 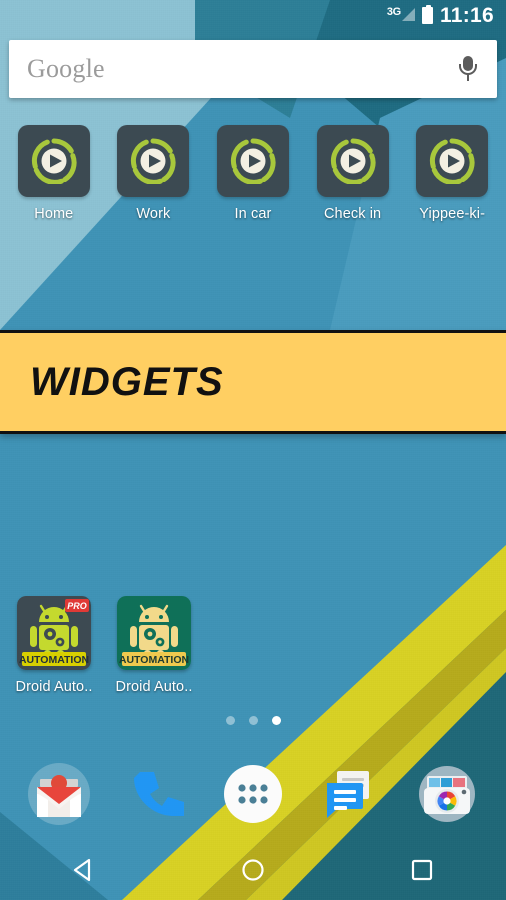 What do you see at coordinates (153, 214) in the screenshot?
I see `app-label: Work` at bounding box center [153, 214].